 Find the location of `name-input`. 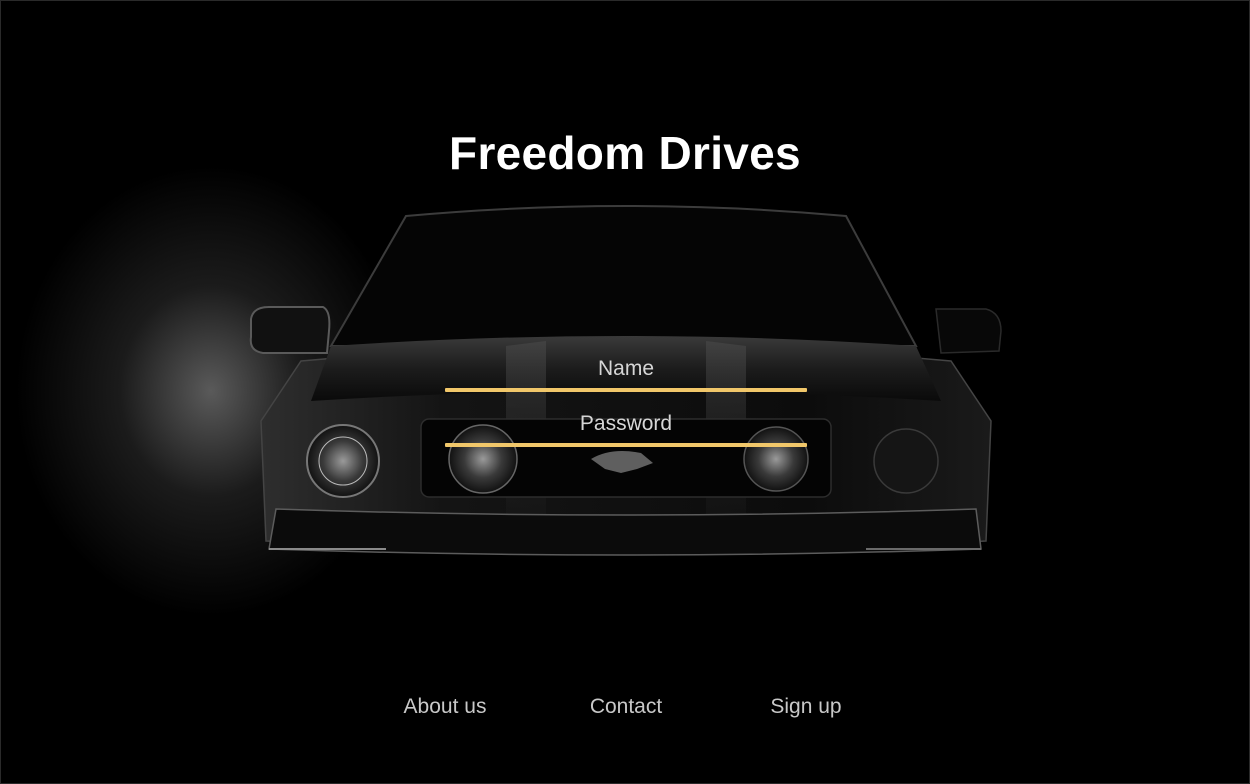

name-input is located at coordinates (626, 390).